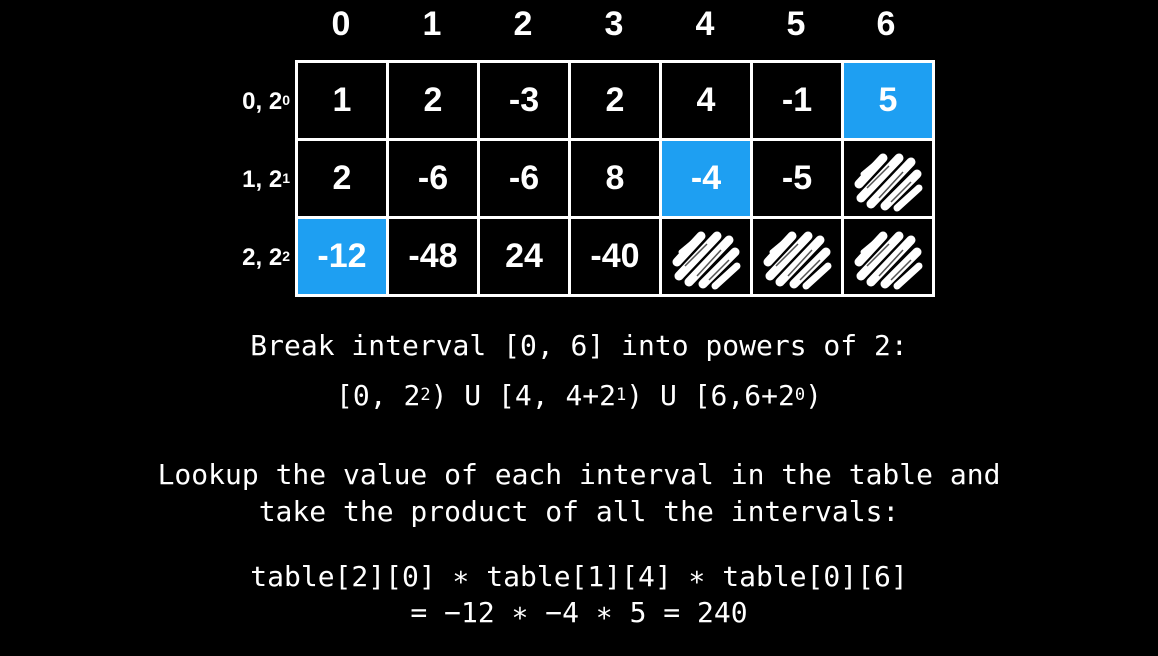 Image resolution: width=1158 pixels, height=656 pixels. What do you see at coordinates (800, 395) in the screenshot?
I see `interval-exponent-3: 0` at bounding box center [800, 395].